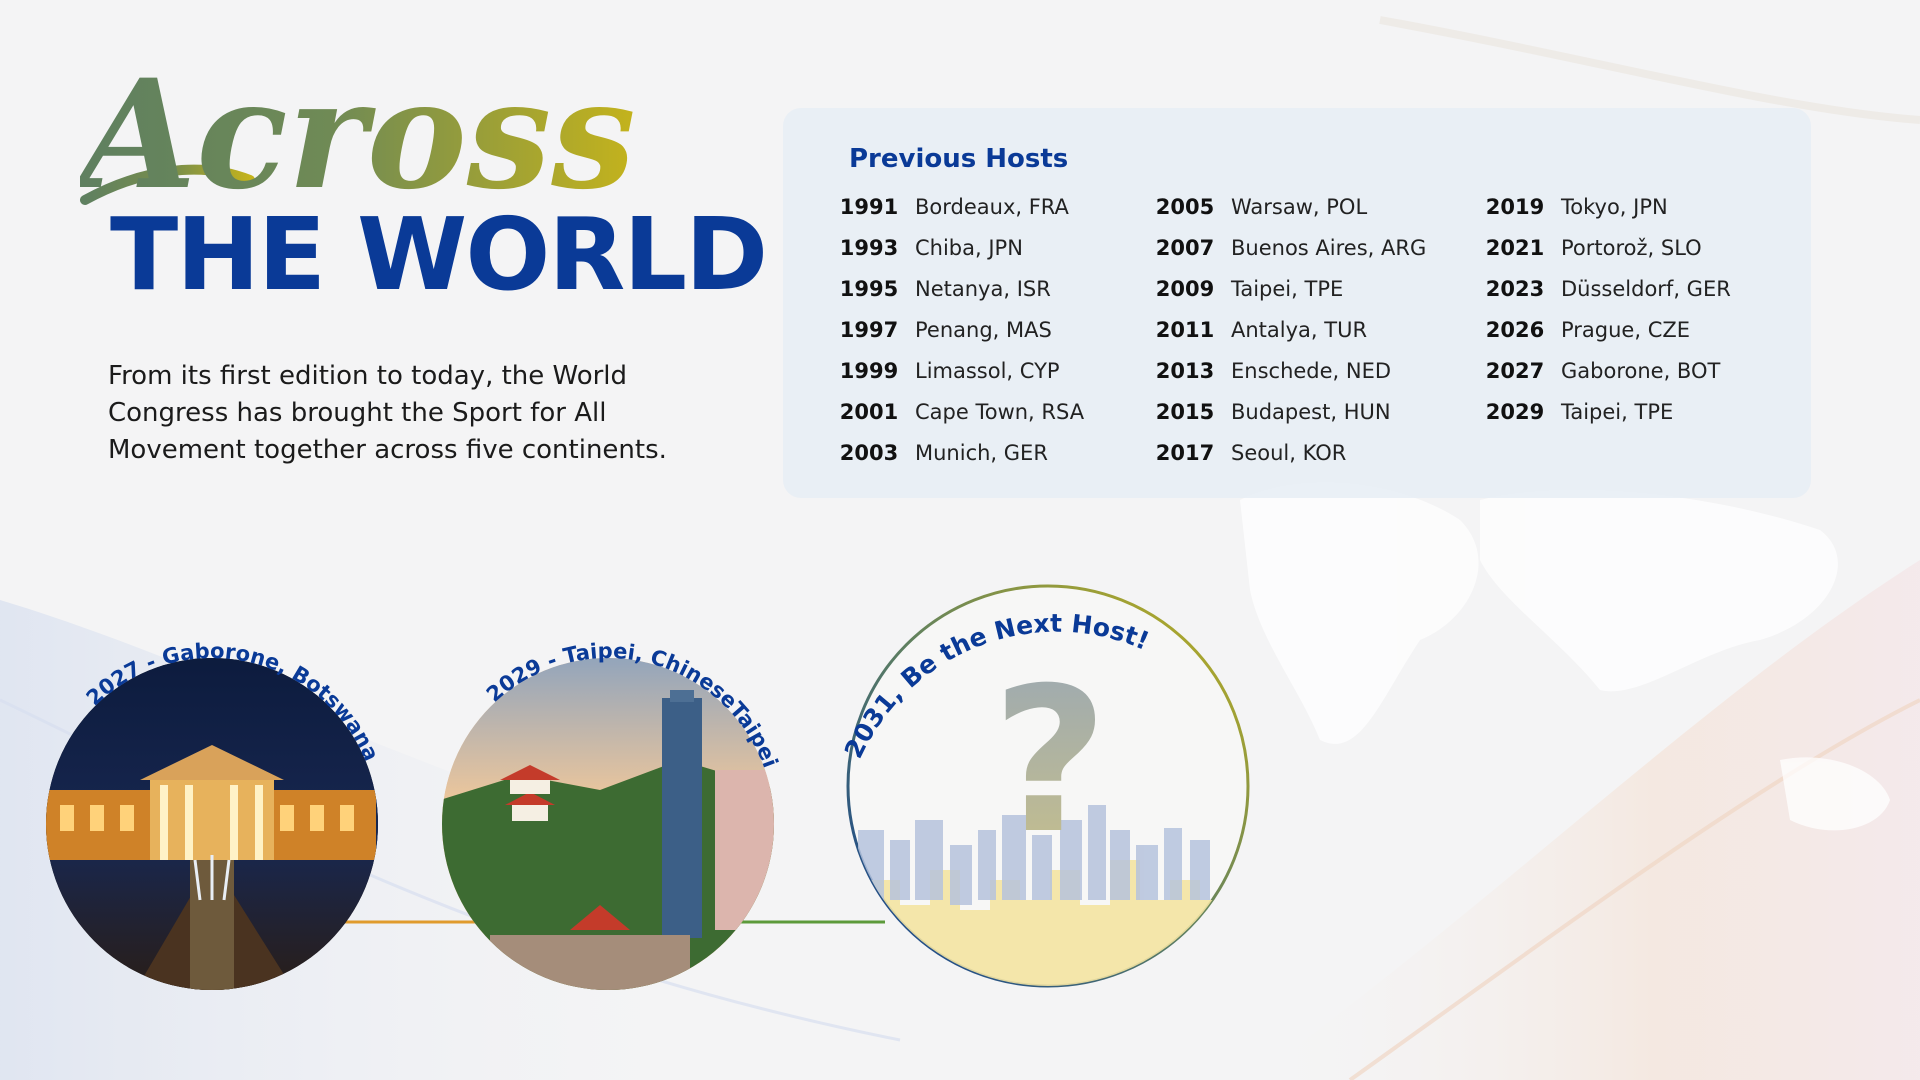 The image size is (1920, 1080). What do you see at coordinates (1515, 411) in the screenshot?
I see `host-year: 2029` at bounding box center [1515, 411].